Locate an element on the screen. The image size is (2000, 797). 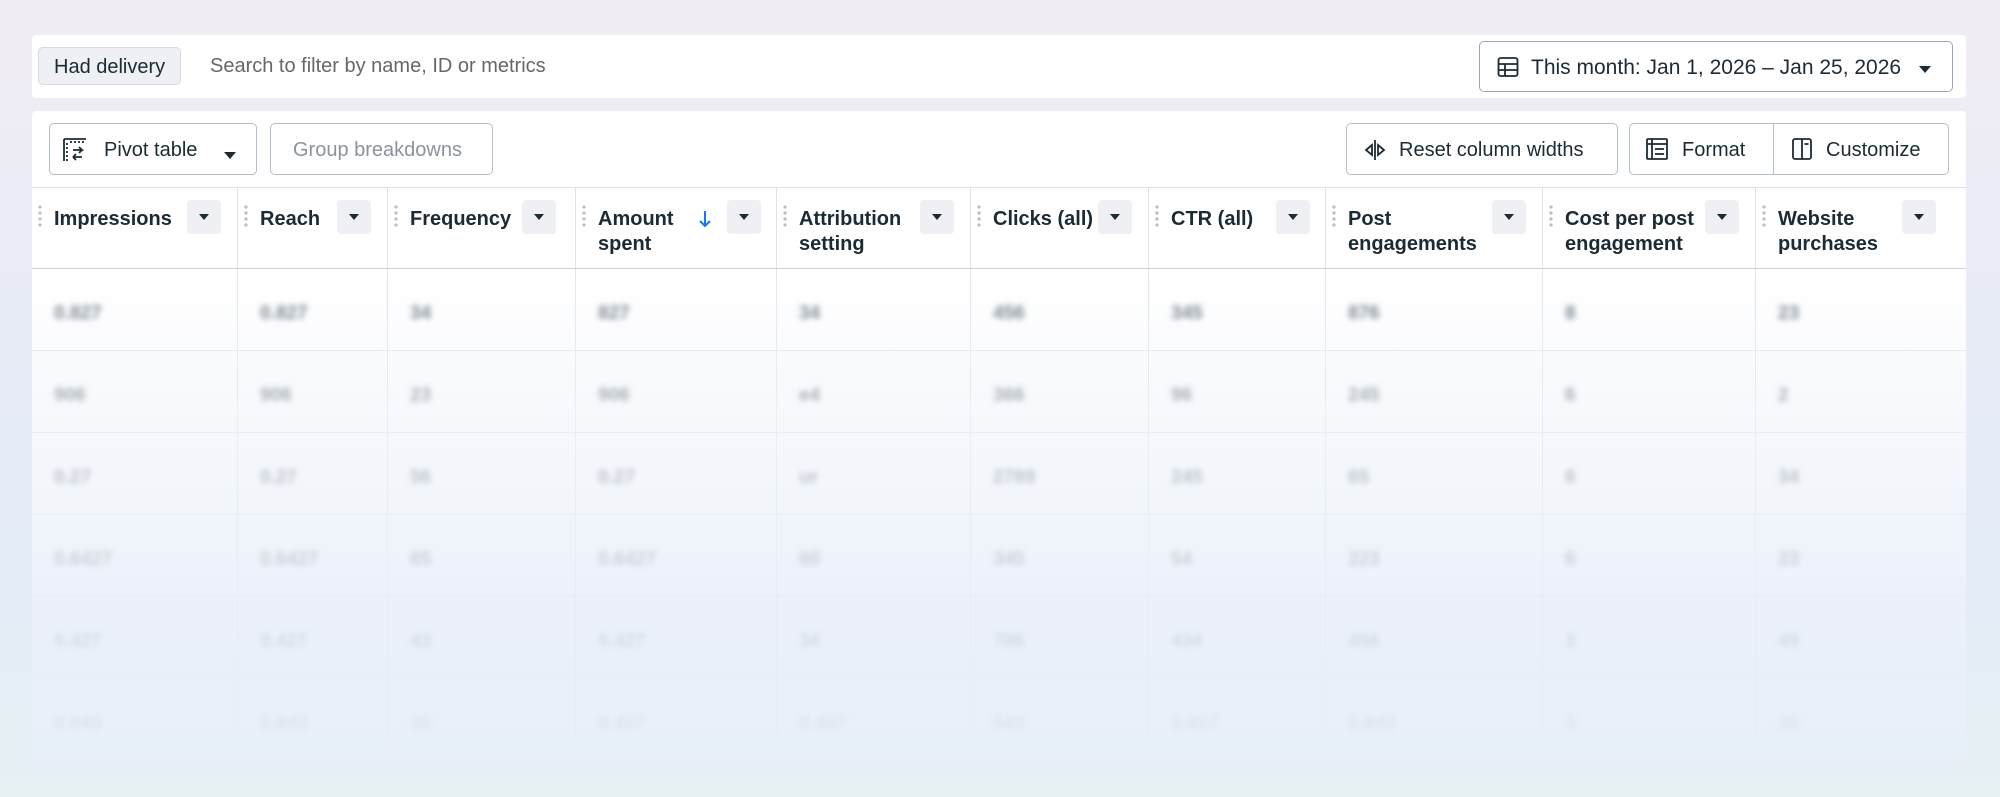
table-cell: 456 is located at coordinates (1060, 310).